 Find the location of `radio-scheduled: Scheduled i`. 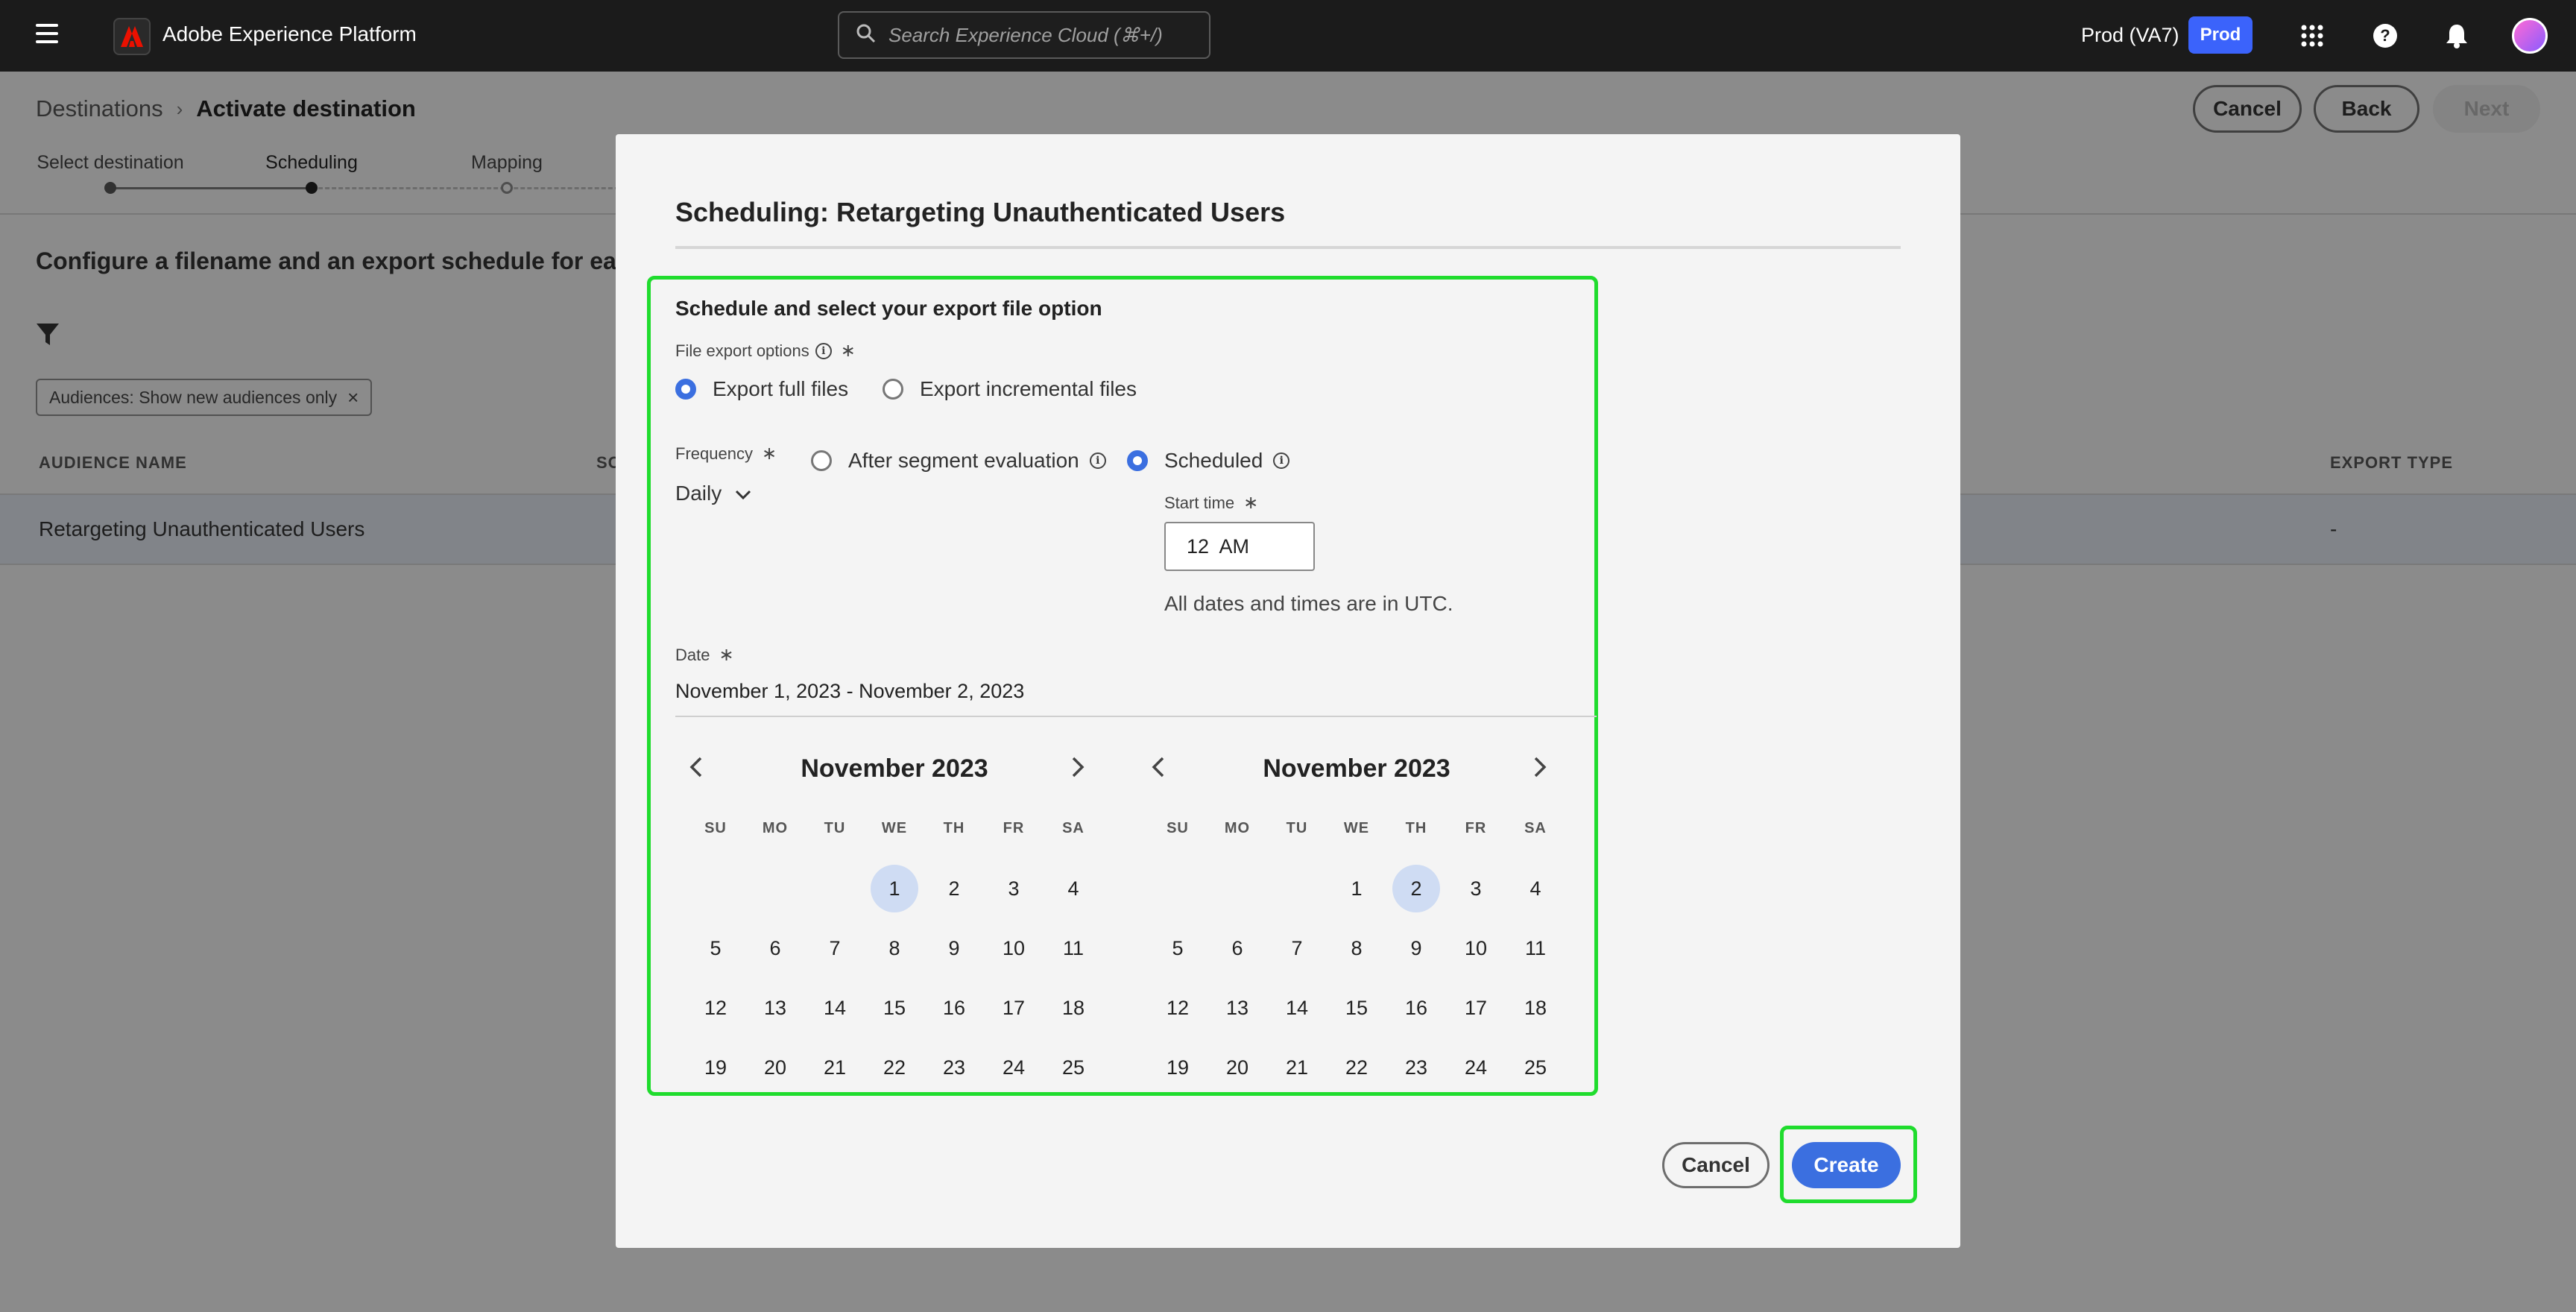

radio-scheduled: Scheduled i is located at coordinates (1208, 461).